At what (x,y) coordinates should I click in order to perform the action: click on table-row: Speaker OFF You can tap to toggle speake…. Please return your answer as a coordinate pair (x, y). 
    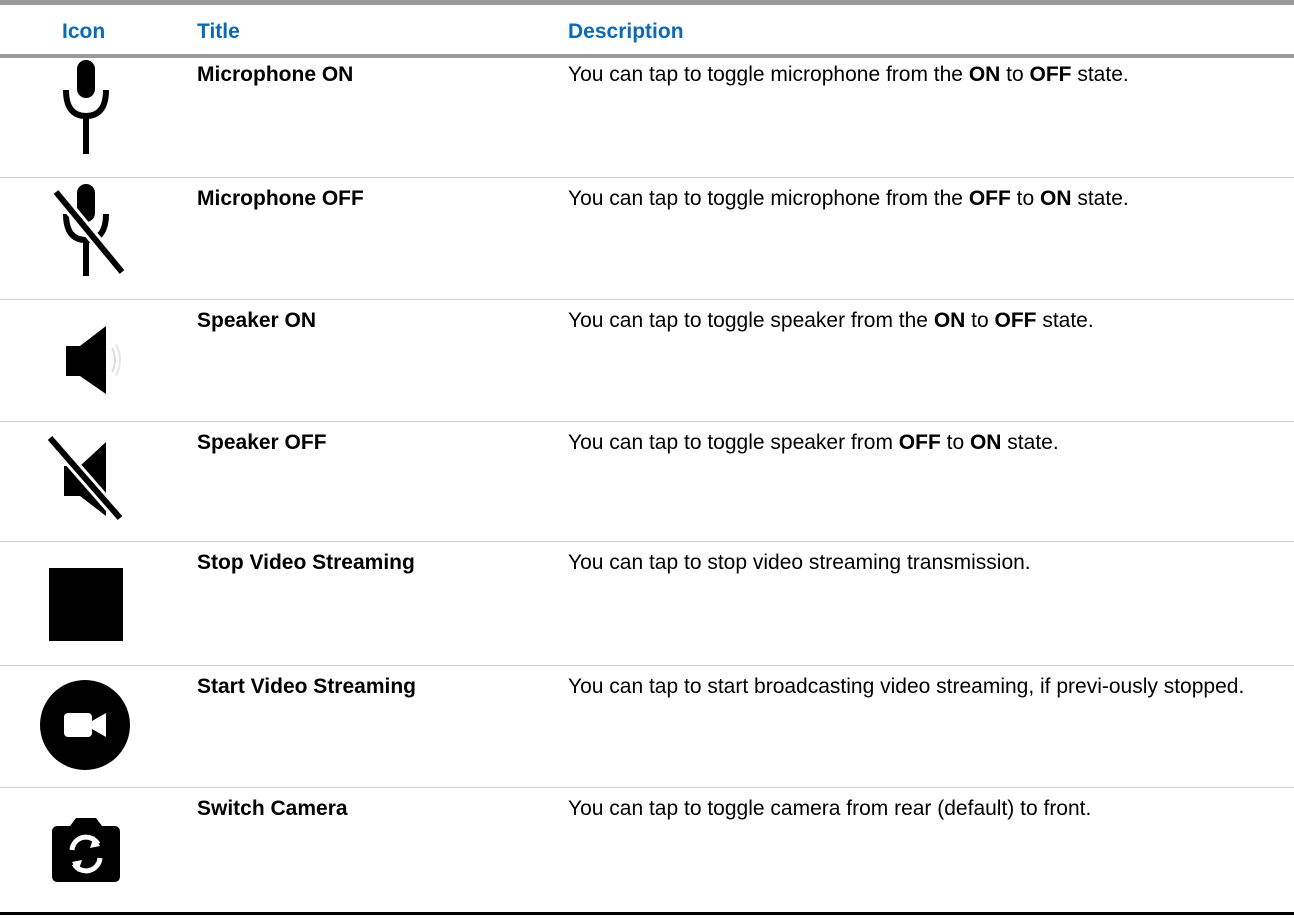
    Looking at the image, I should click on (647, 482).